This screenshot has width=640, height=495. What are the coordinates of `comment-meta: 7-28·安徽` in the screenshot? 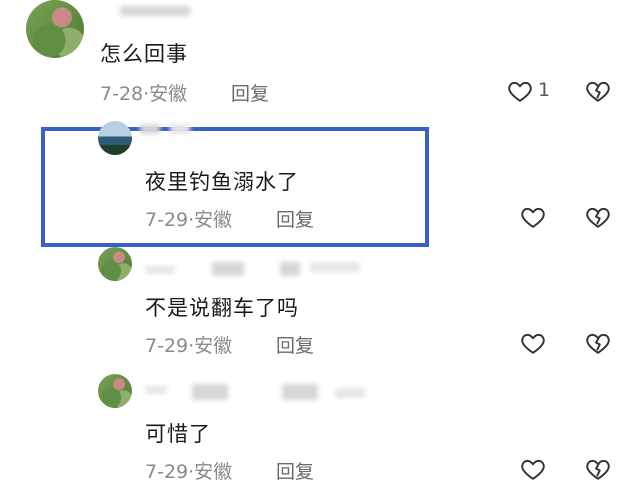 It's located at (143, 92).